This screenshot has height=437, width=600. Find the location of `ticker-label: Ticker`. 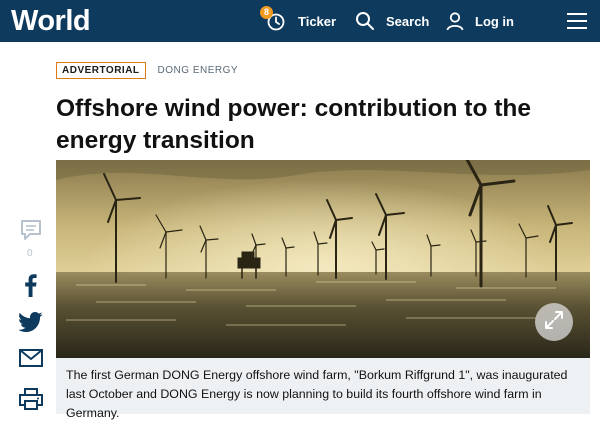

ticker-label: Ticker is located at coordinates (317, 21).